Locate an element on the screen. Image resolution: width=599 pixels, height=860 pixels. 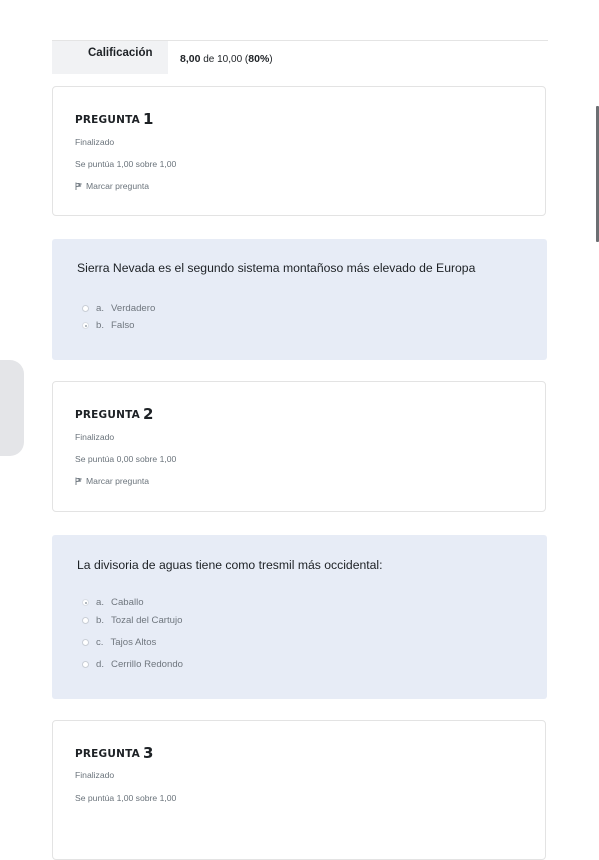
answer-option: a. Caballo is located at coordinates (113, 602).